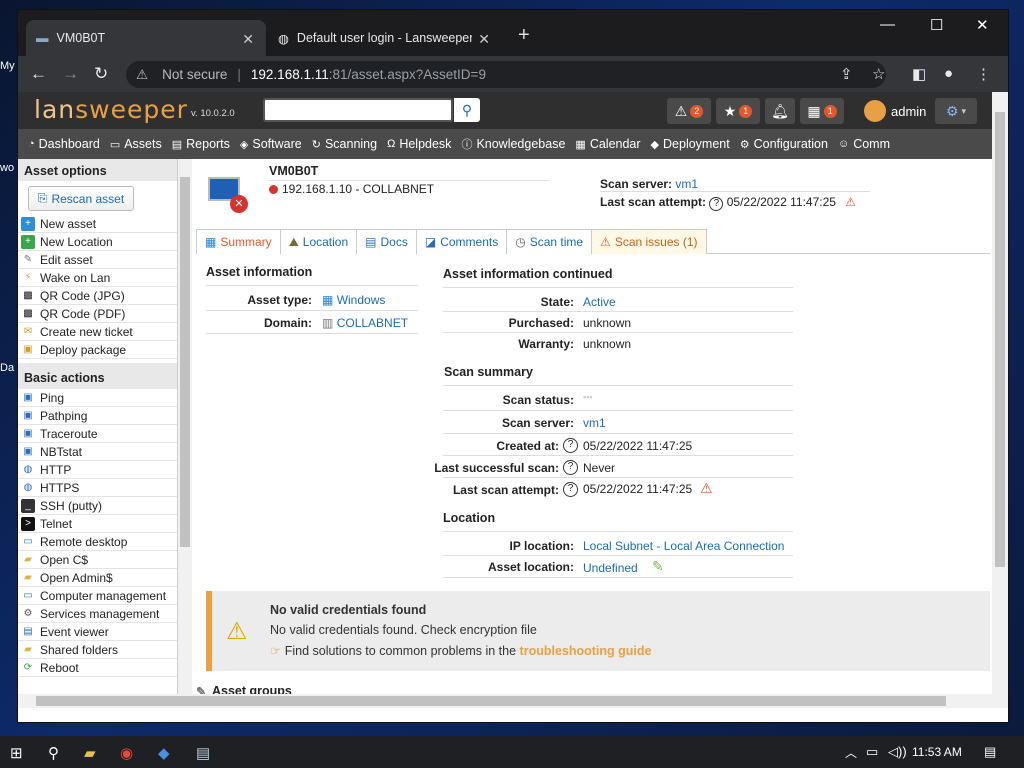  What do you see at coordinates (419, 144) in the screenshot?
I see `menu-helpdesk: Ω Helpdesk` at bounding box center [419, 144].